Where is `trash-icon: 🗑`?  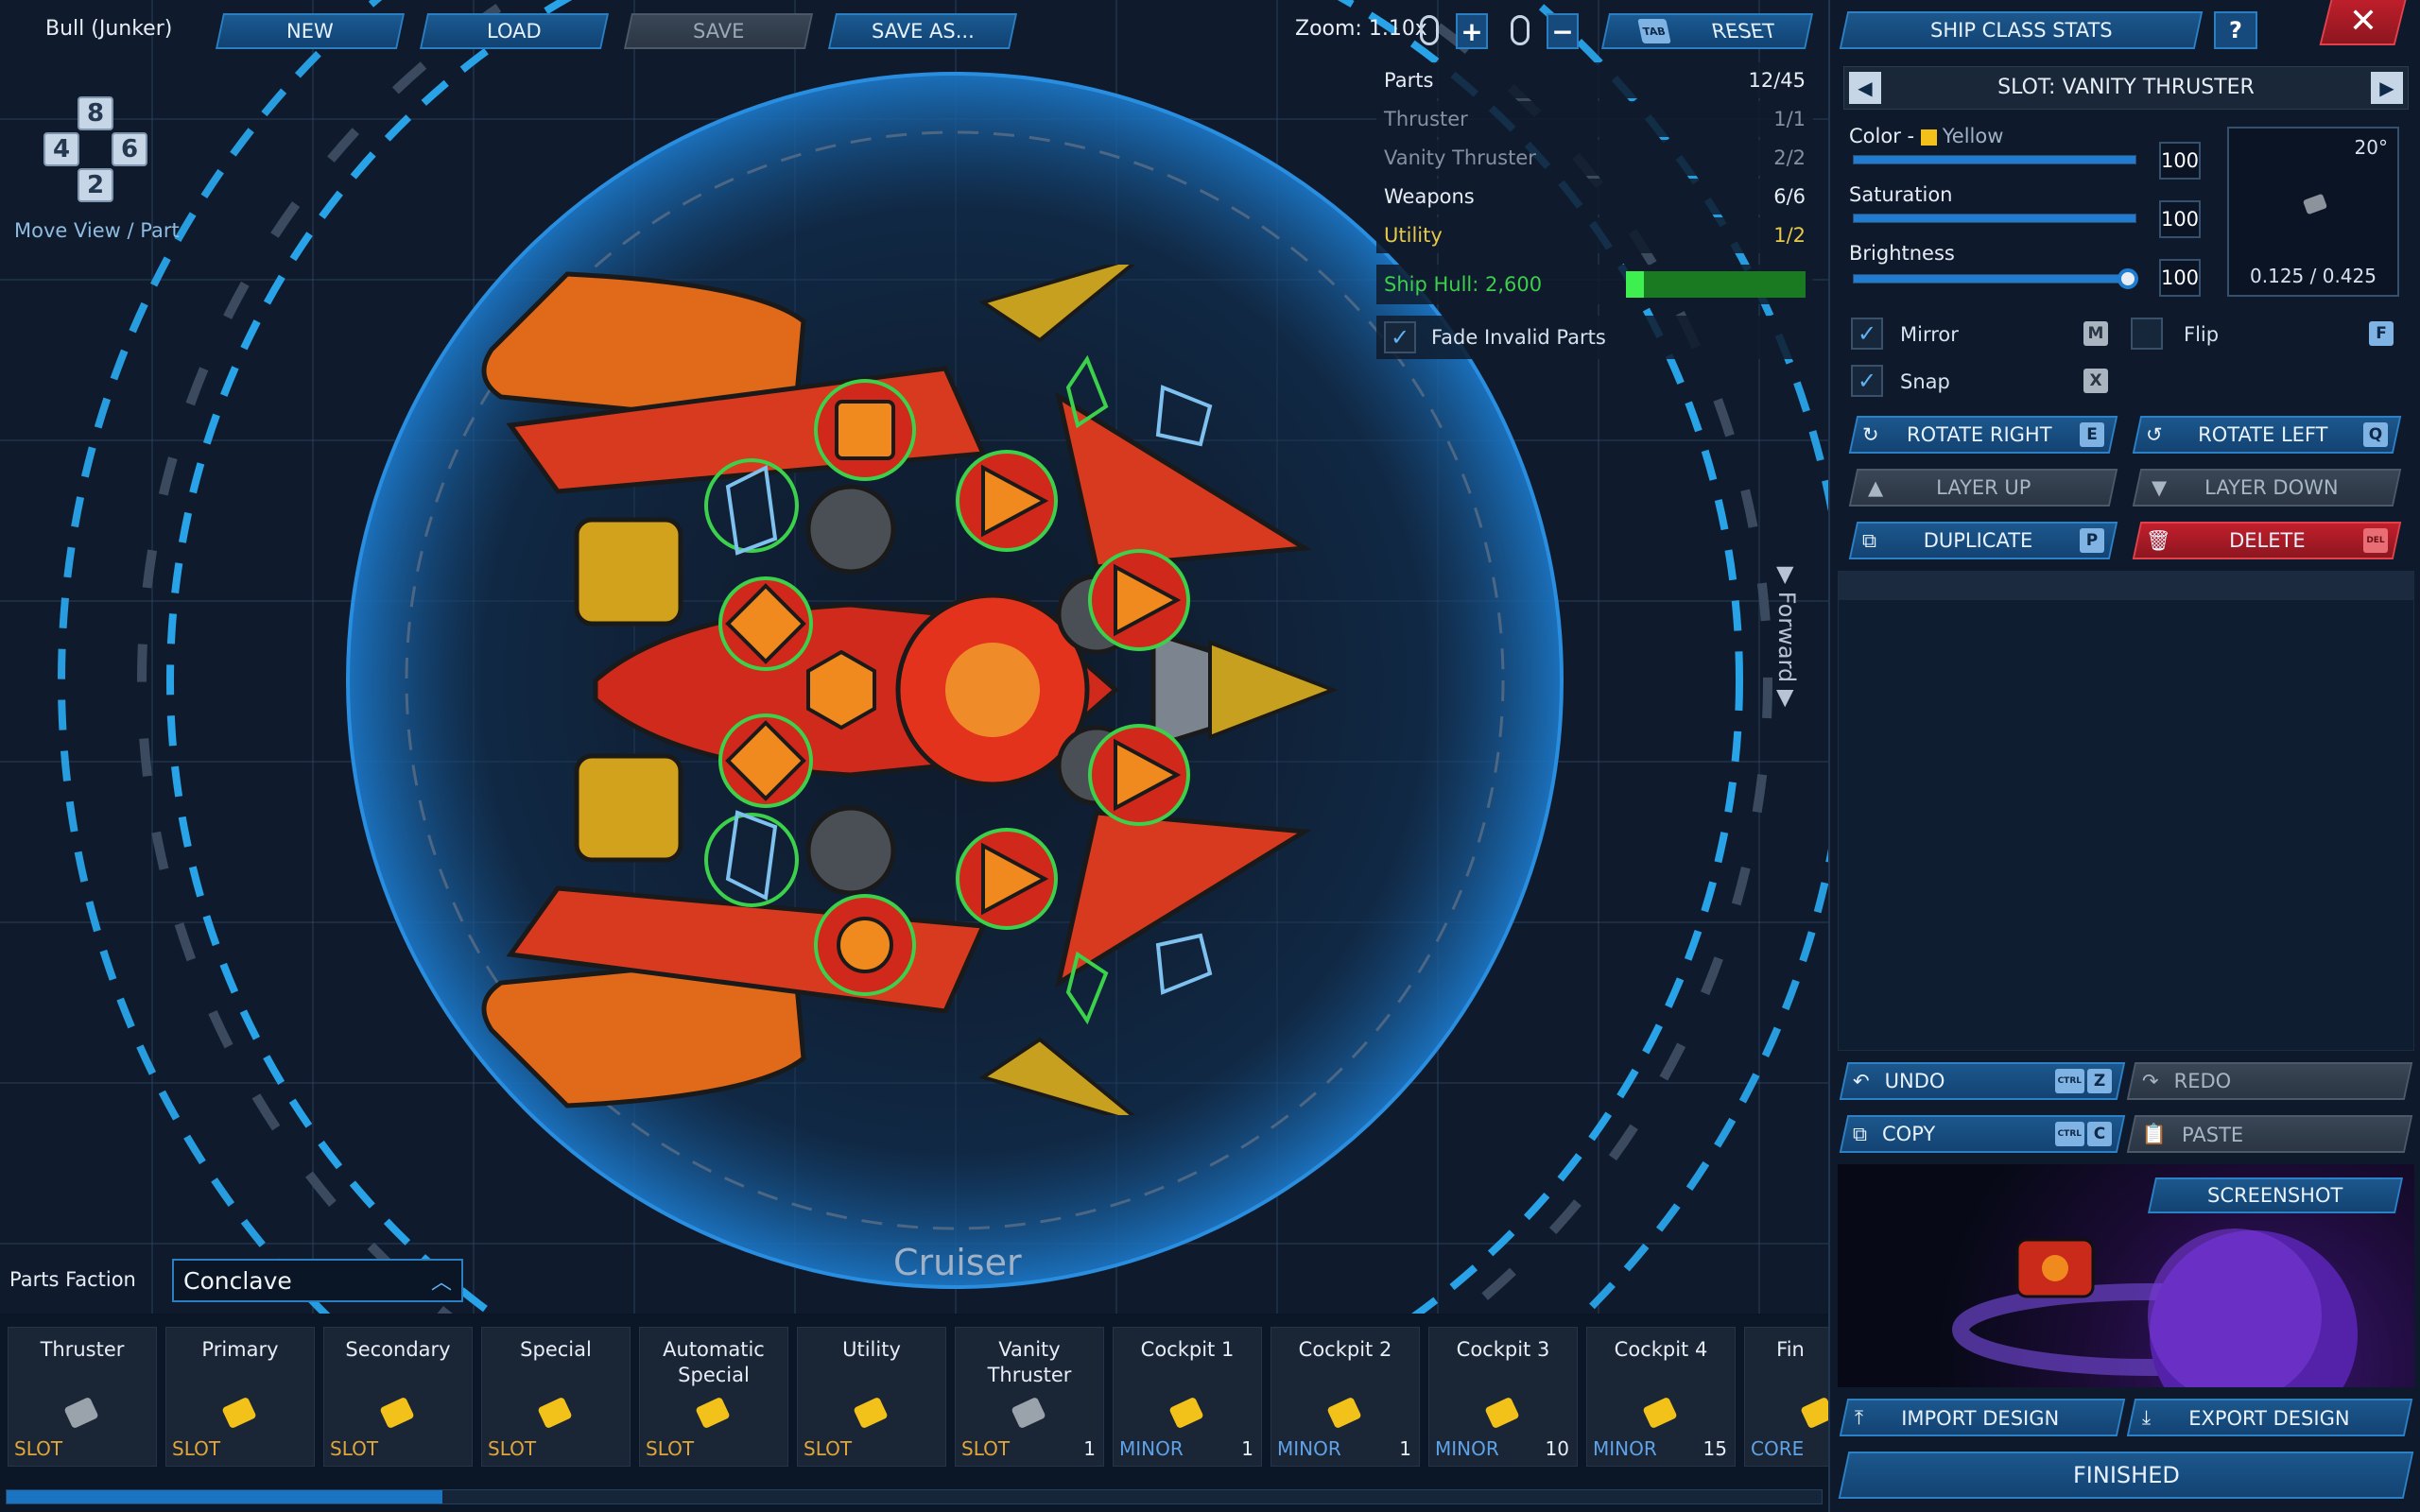
trash-icon: 🗑 is located at coordinates (2159, 540).